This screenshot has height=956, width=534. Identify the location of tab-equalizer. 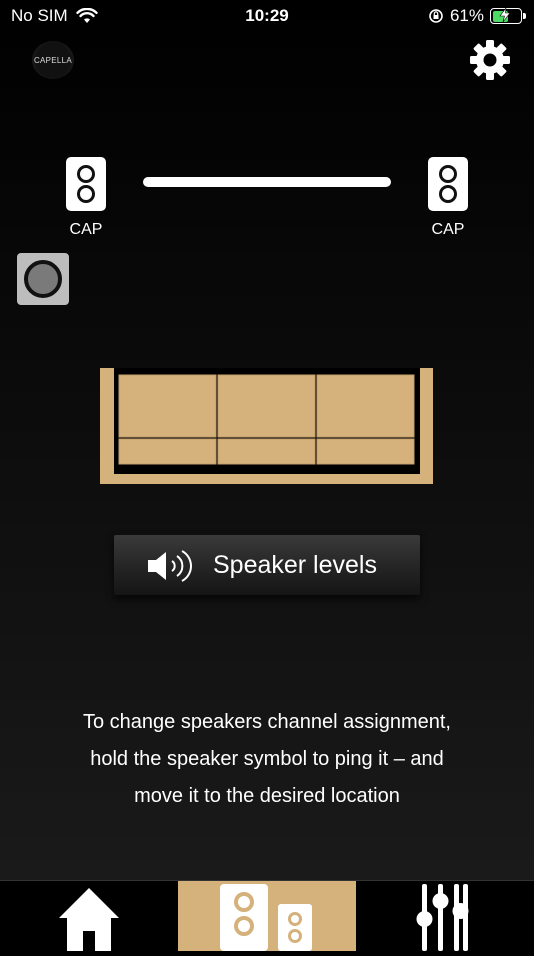
(445, 916).